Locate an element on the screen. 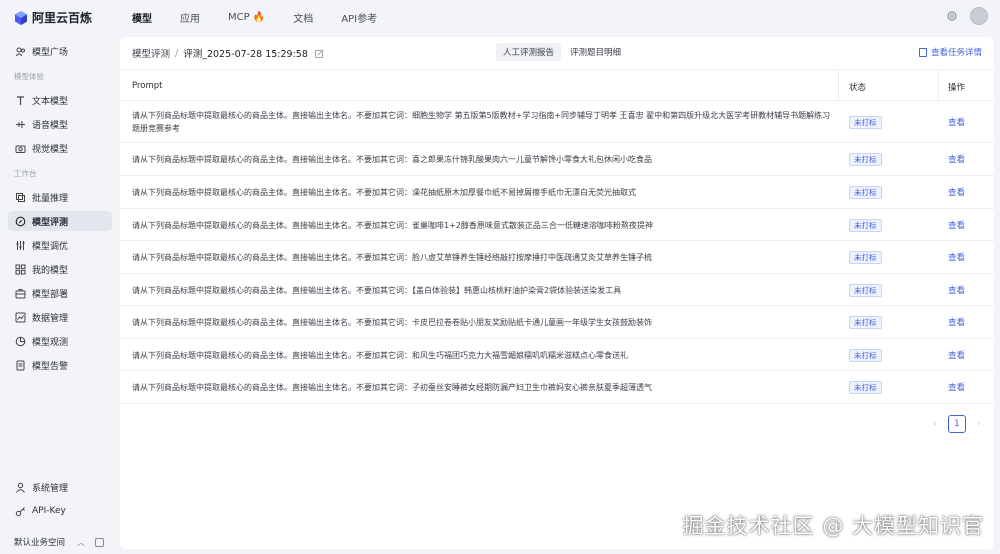 The width and height of the screenshot is (1000, 554). avatar is located at coordinates (979, 16).